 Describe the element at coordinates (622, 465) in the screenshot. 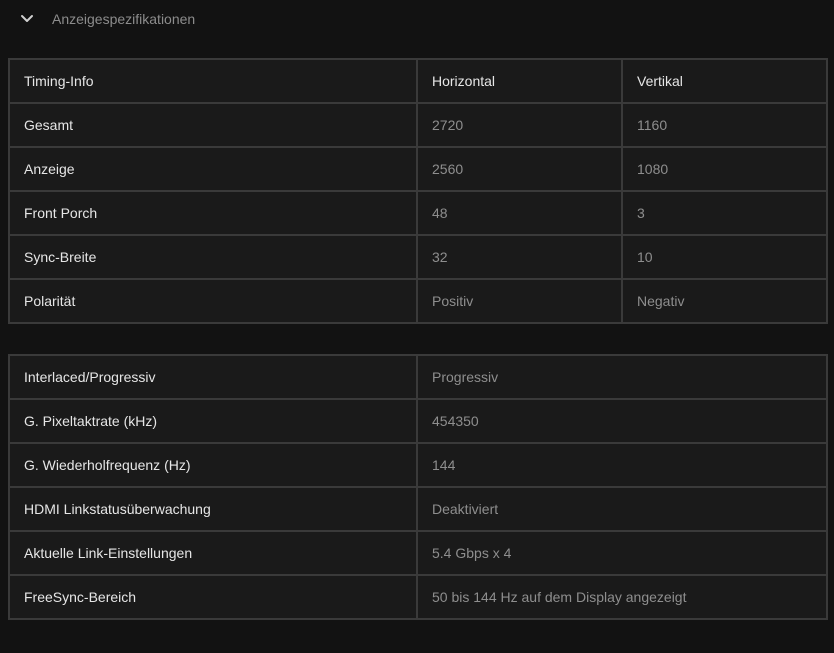

I see `row-value: 144` at that location.